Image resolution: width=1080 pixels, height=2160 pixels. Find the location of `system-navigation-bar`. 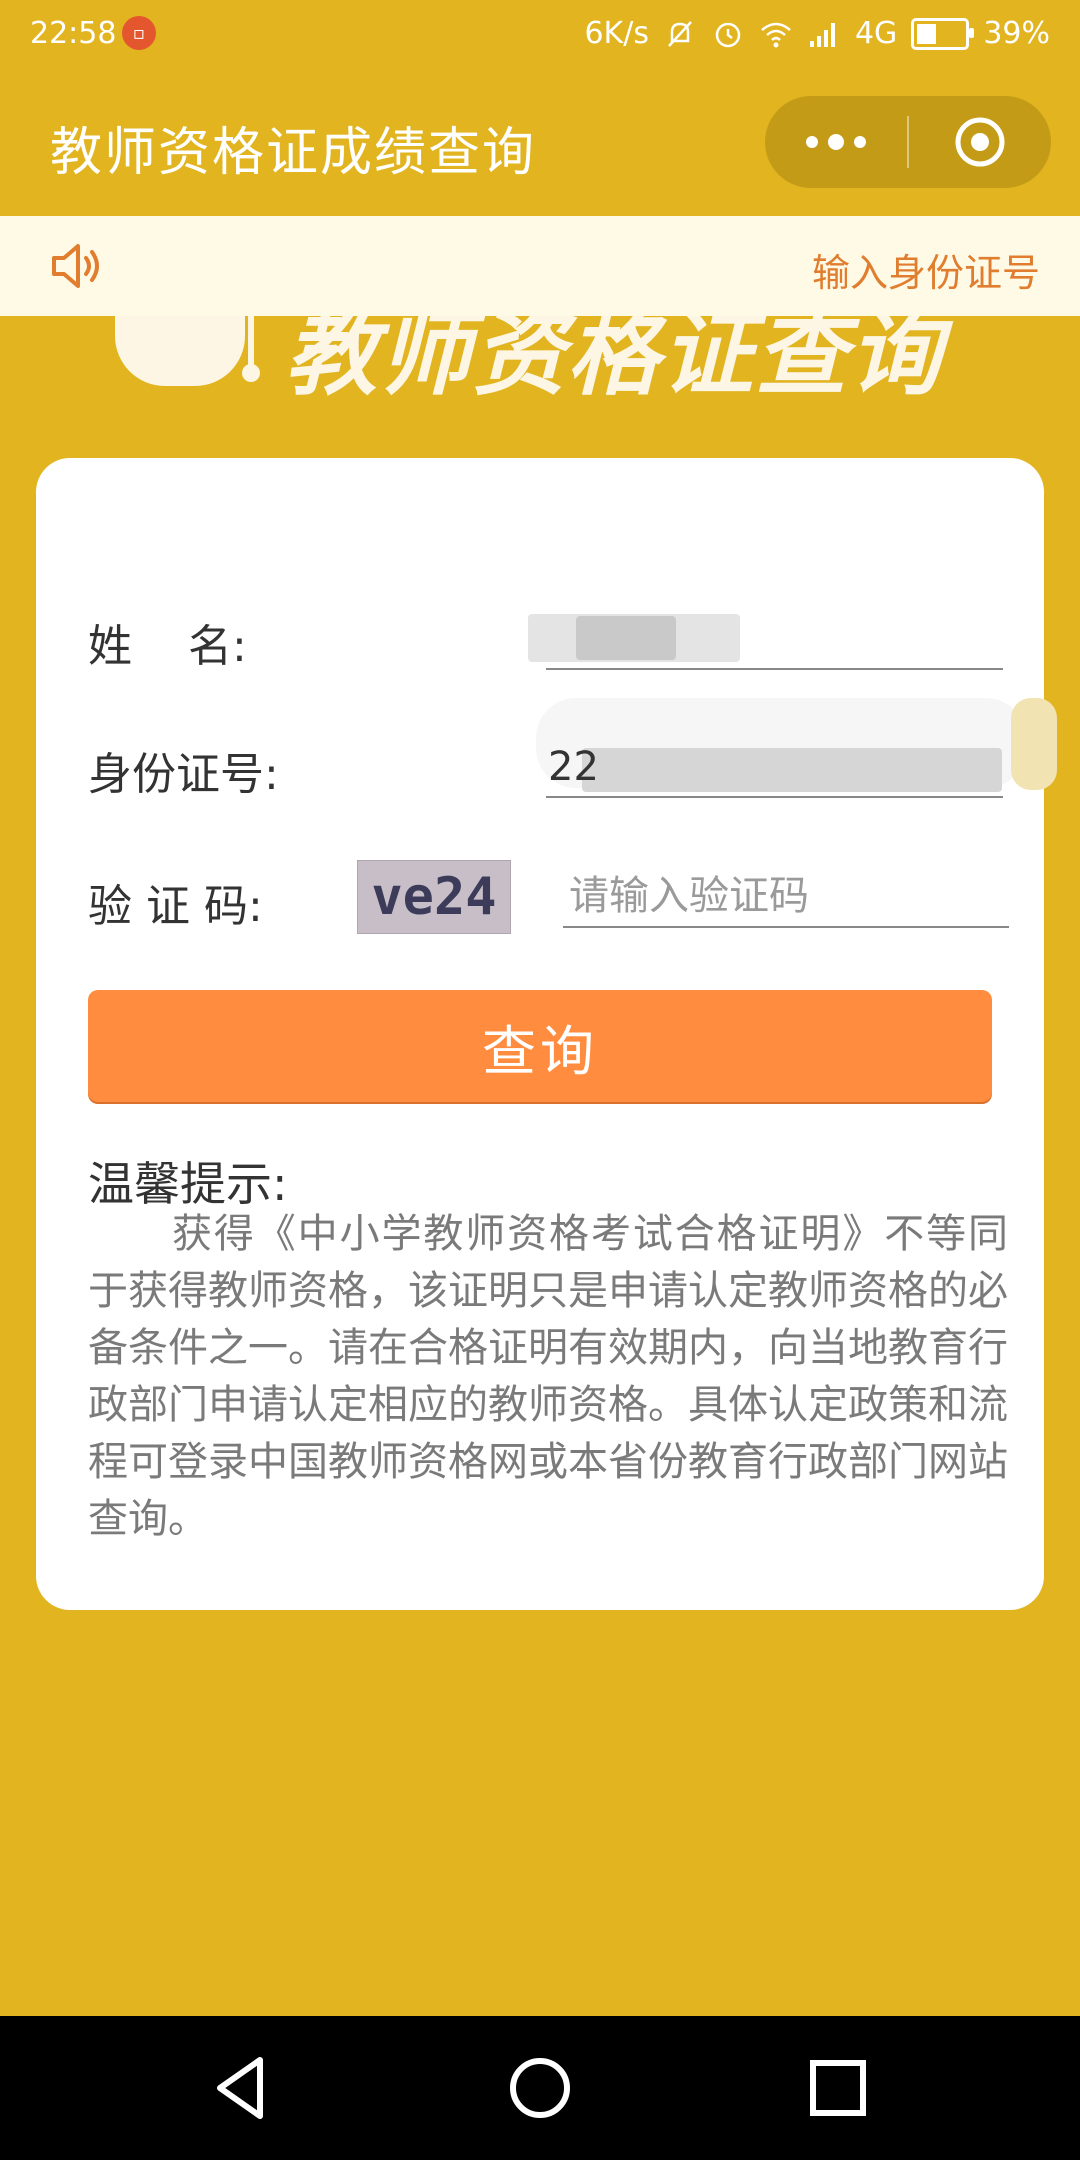

system-navigation-bar is located at coordinates (540, 2088).